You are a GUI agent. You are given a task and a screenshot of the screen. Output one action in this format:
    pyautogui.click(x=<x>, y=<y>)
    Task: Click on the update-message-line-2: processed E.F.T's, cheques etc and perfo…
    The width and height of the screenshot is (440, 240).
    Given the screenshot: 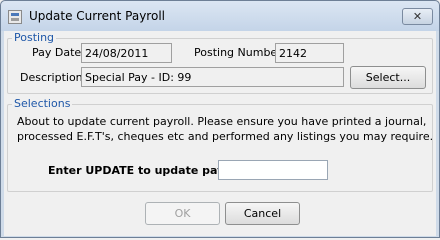 What is the action you would take?
    pyautogui.click(x=225, y=136)
    